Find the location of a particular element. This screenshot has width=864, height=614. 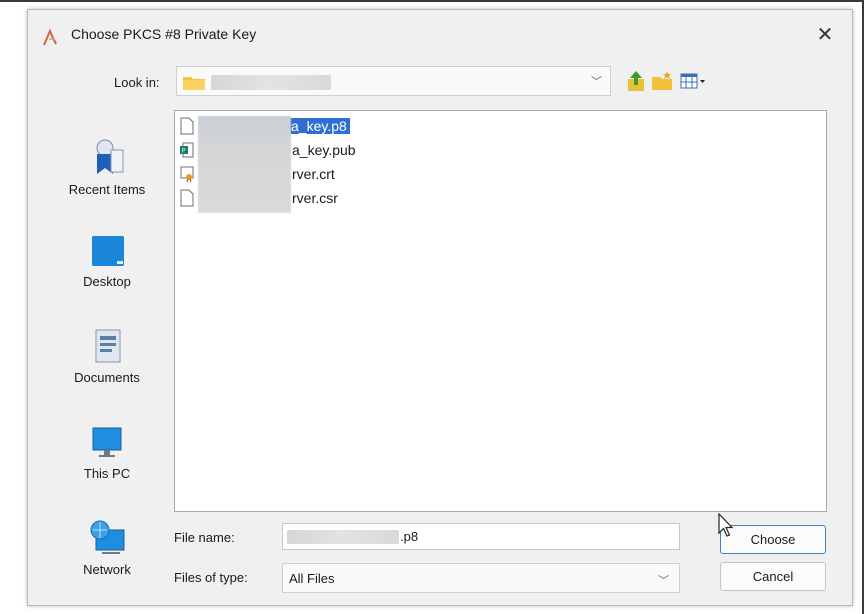

screen-border-top is located at coordinates (432, 1).